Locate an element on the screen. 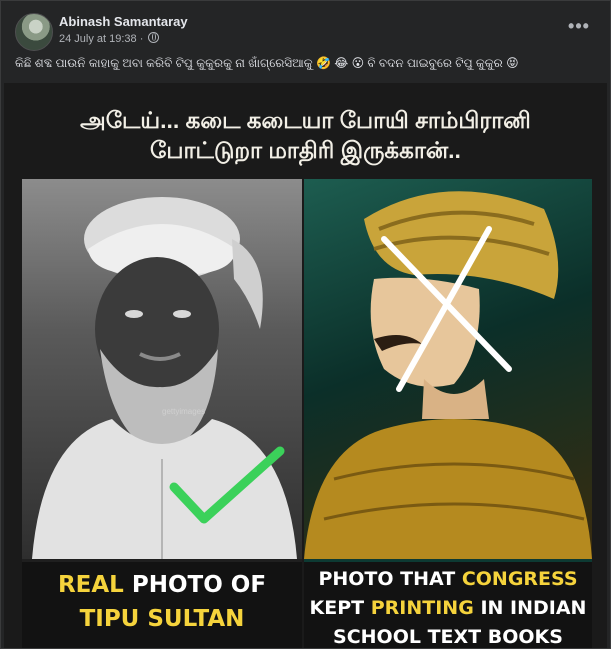  right-caption-line-3: SCHOOL TEXT BOOKS is located at coordinates (448, 637).